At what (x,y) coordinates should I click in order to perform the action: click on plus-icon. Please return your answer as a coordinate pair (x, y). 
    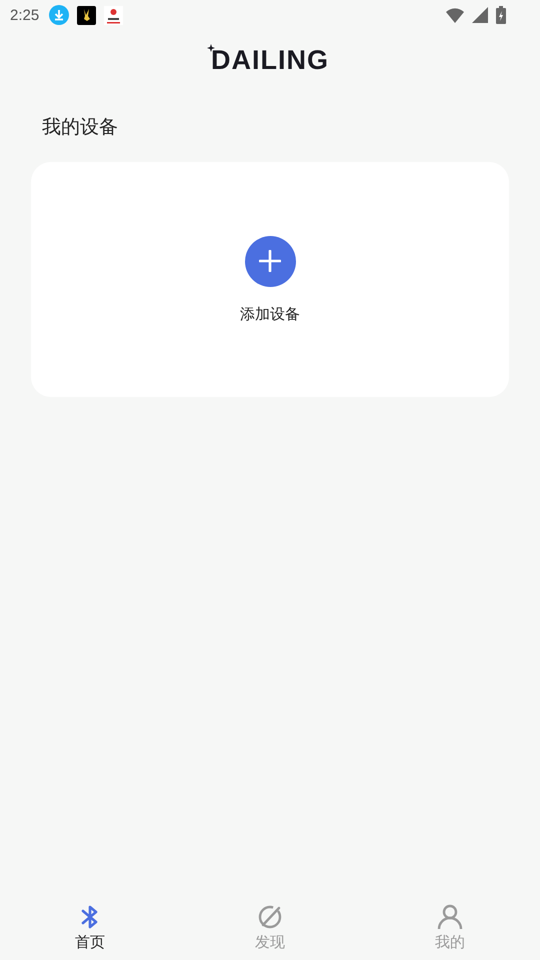
    Looking at the image, I should click on (270, 261).